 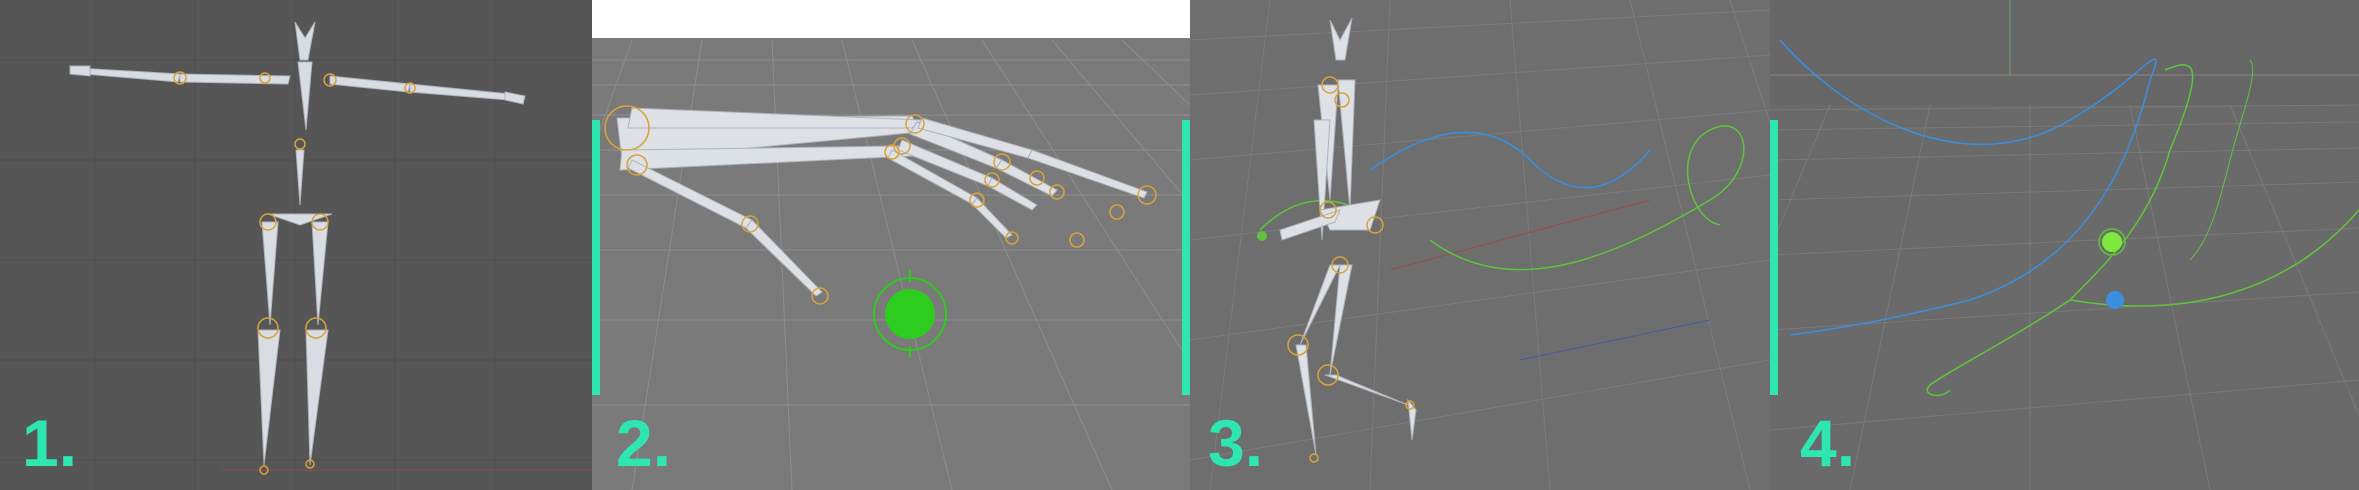 What do you see at coordinates (2142, 230) in the screenshot?
I see `green-motion-path` at bounding box center [2142, 230].